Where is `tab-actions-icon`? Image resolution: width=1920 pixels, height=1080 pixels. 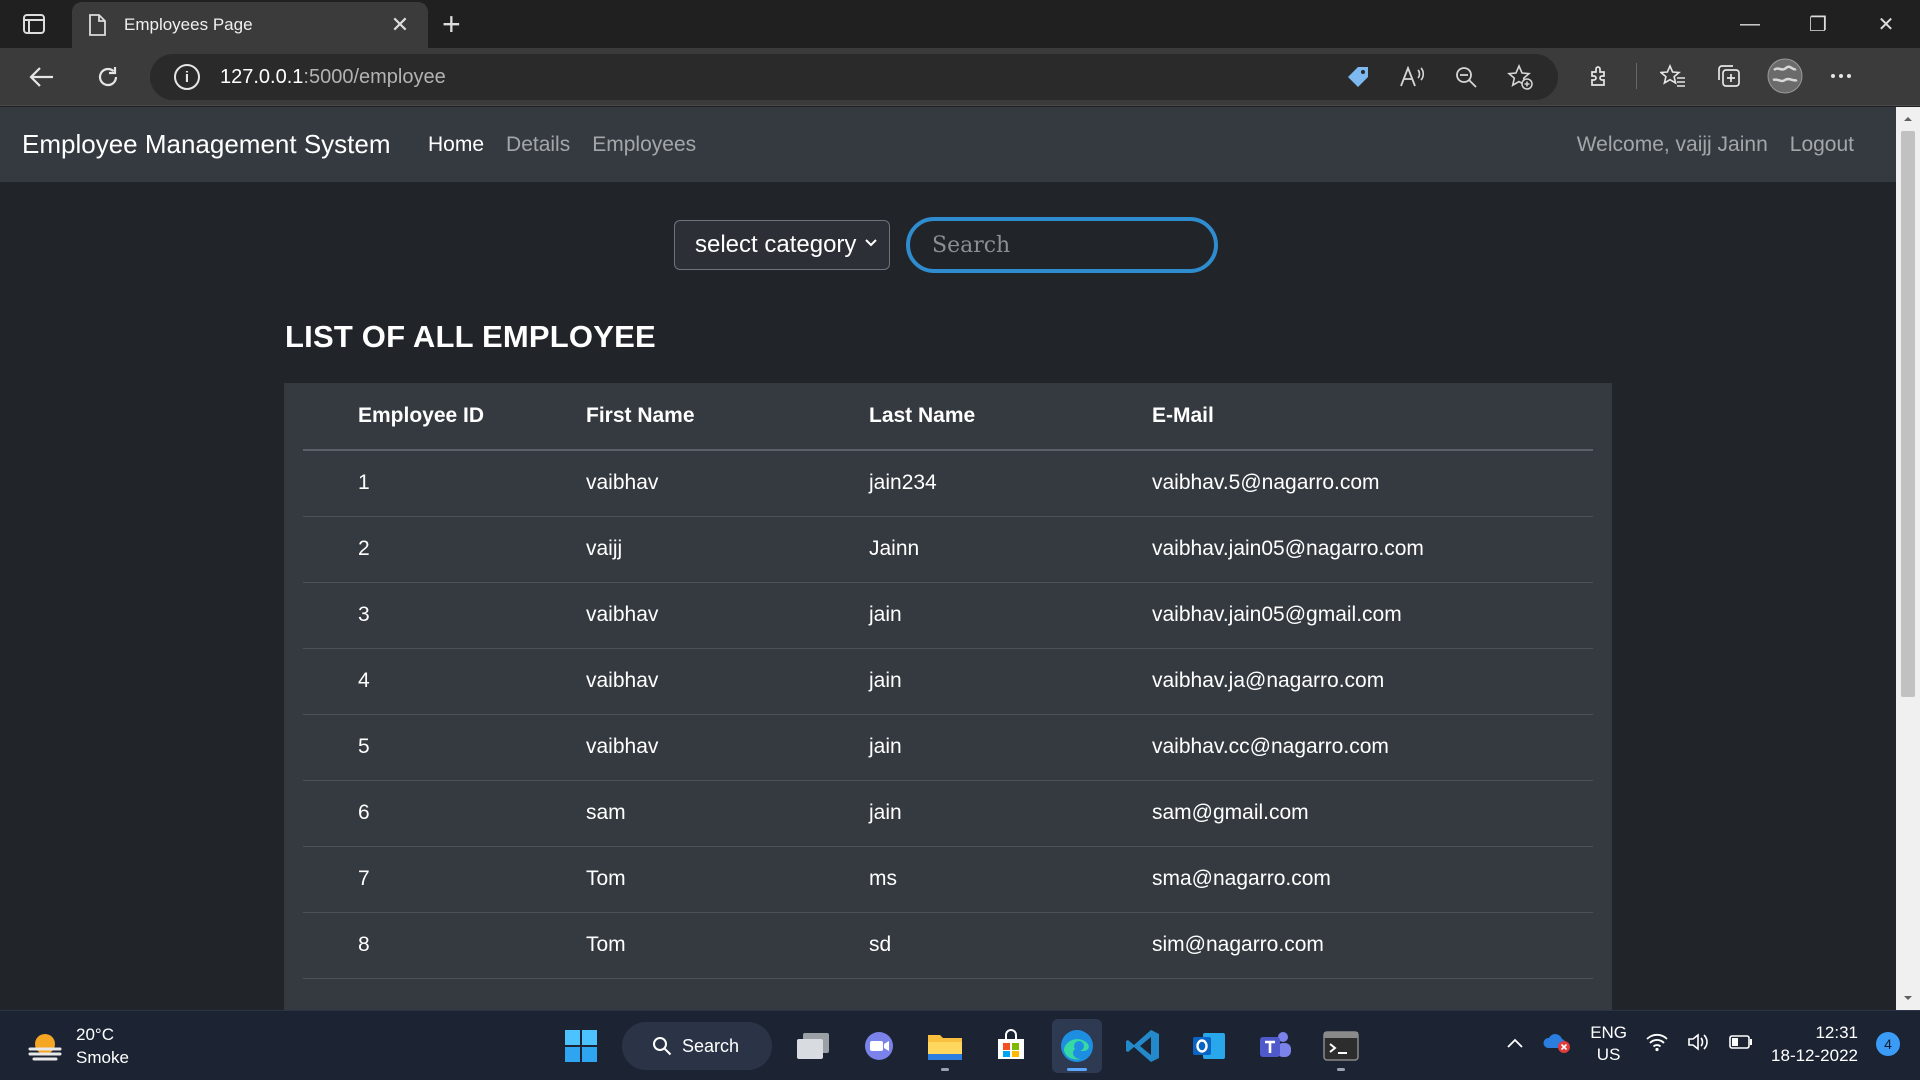 tab-actions-icon is located at coordinates (34, 24).